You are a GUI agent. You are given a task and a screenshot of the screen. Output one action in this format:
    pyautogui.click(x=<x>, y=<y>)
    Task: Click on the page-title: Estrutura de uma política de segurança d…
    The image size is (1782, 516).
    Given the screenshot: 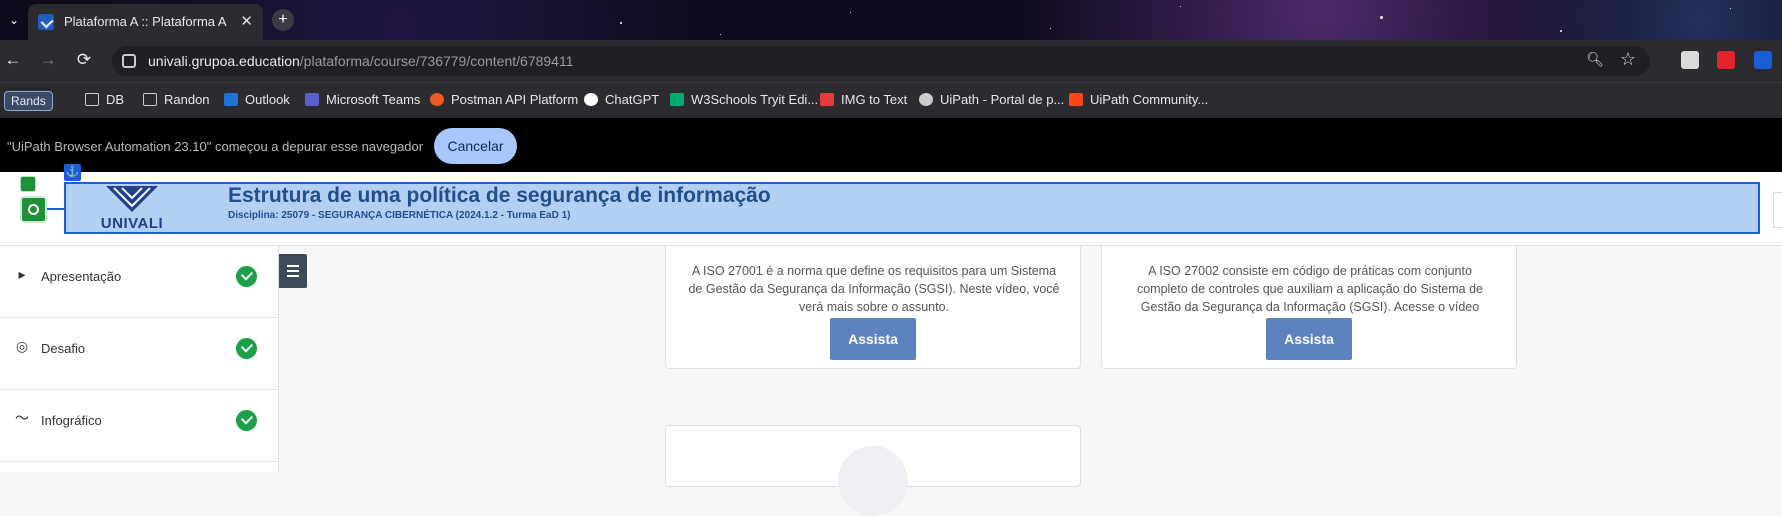 What is the action you would take?
    pyautogui.click(x=499, y=195)
    